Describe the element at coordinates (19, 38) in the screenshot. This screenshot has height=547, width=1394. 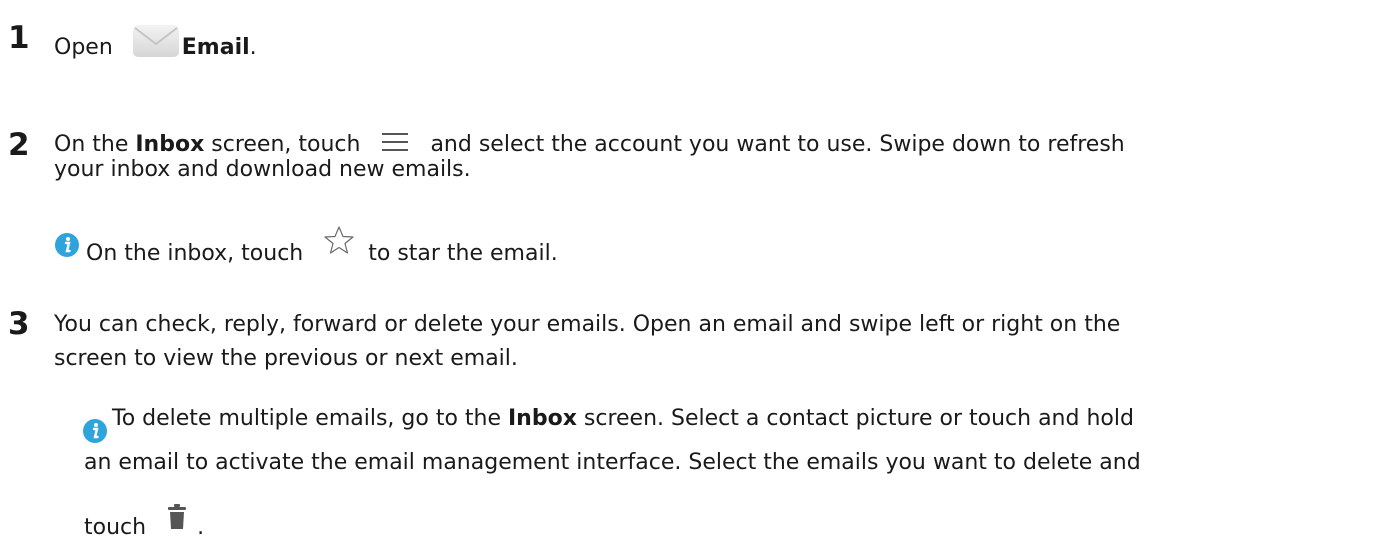
I see `step-number: 1` at that location.